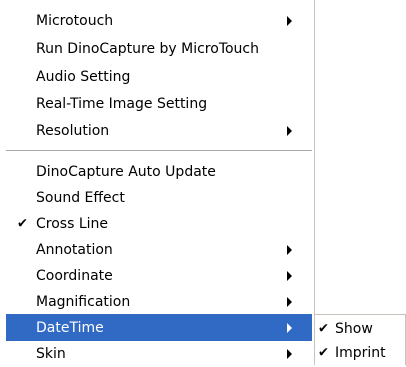  Describe the element at coordinates (126, 171) in the screenshot. I see `menu-item-label: DinoCapture Auto Update` at that location.